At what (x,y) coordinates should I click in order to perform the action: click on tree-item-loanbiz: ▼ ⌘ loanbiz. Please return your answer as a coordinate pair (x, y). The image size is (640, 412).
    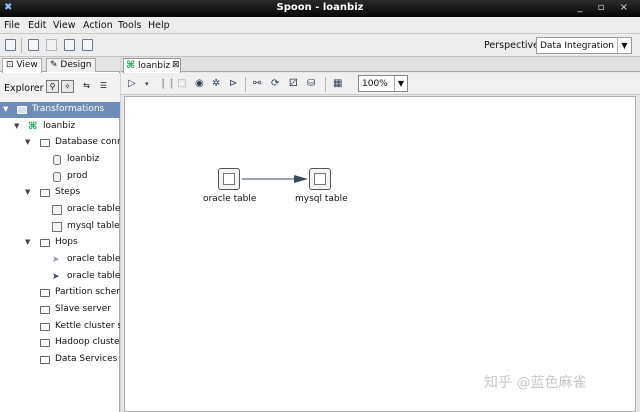
    Looking at the image, I should click on (60, 127).